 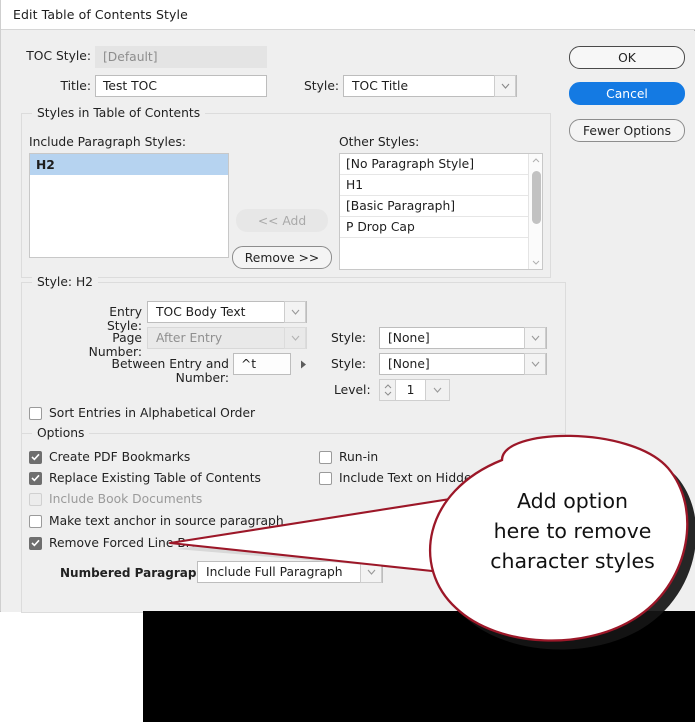 I want to click on dialog-title: Edit Table of Contents Style, so click(x=100, y=14).